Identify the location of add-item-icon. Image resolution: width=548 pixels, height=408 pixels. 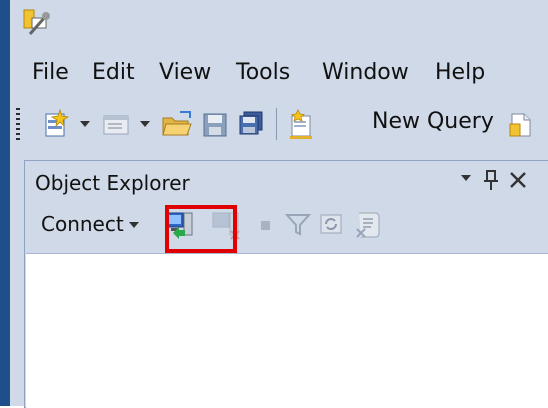
(117, 125).